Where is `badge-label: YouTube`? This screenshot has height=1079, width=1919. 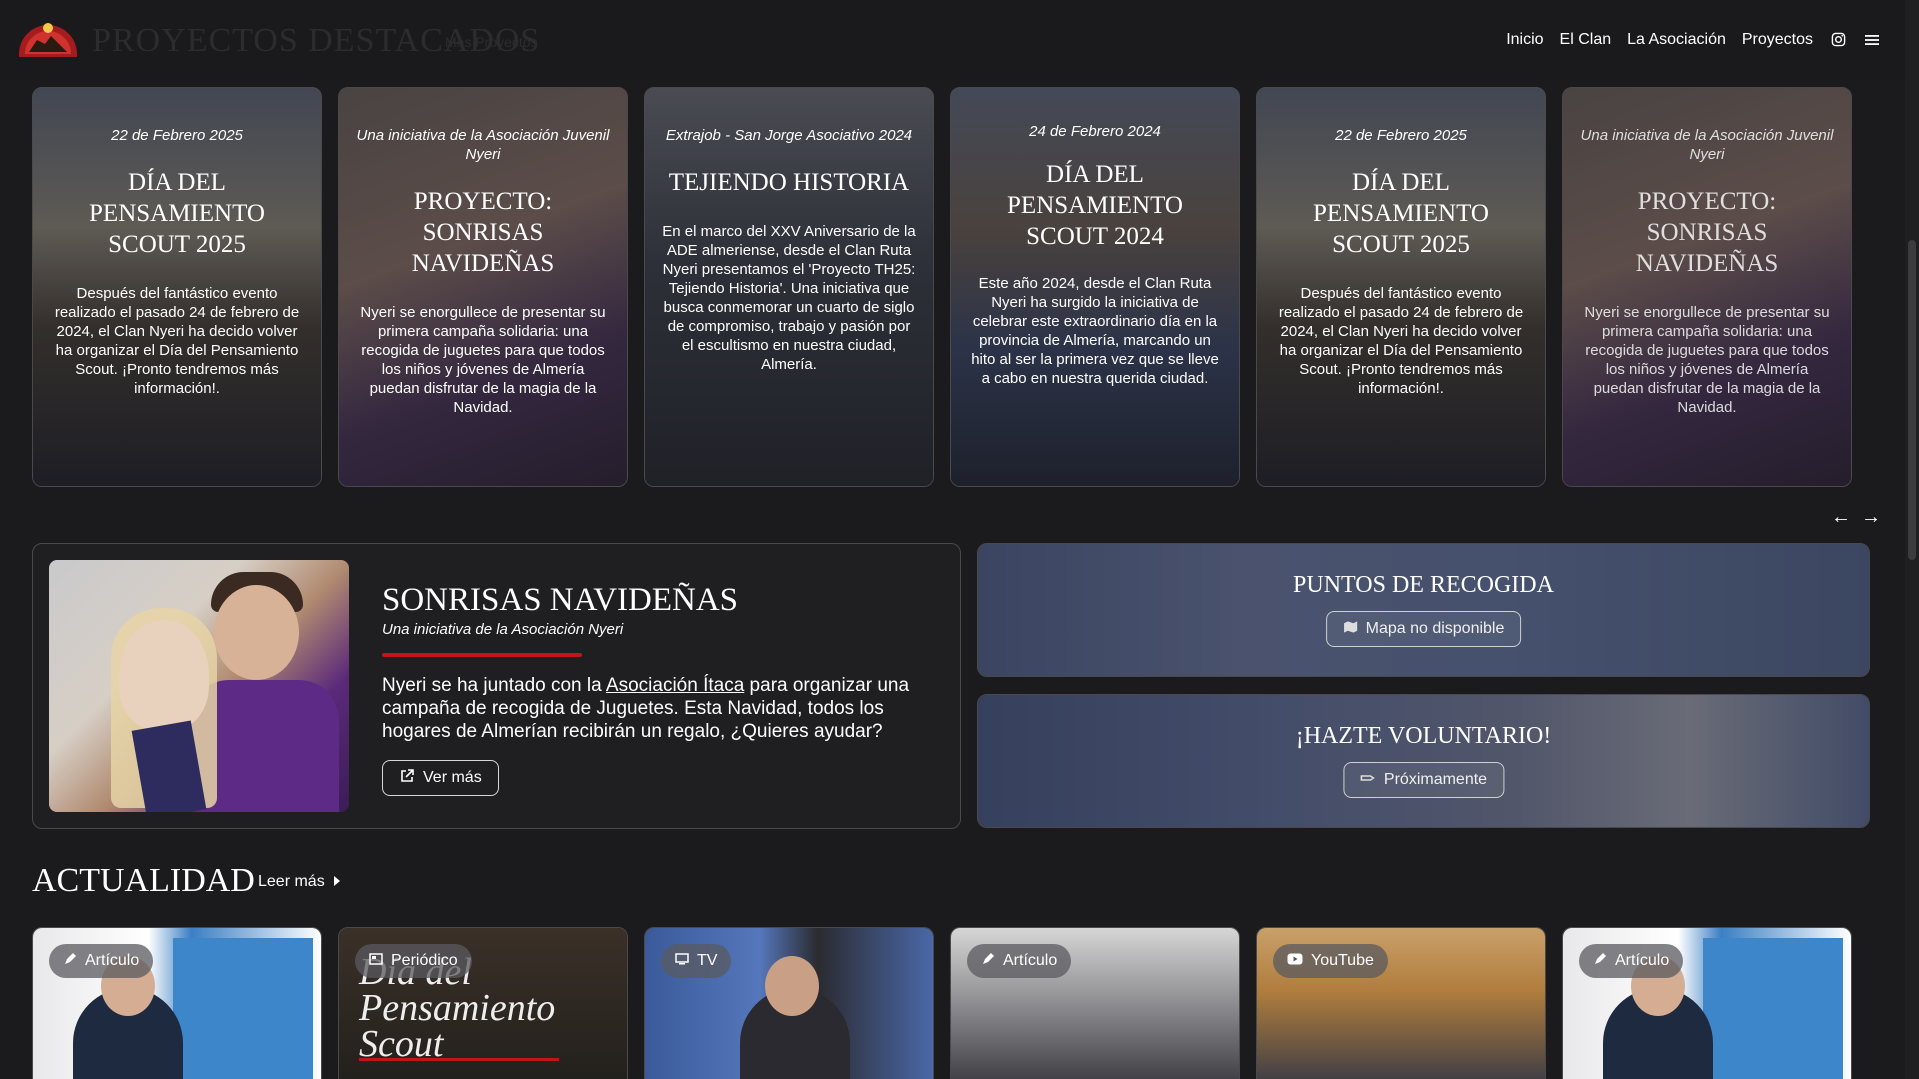
badge-label: YouTube is located at coordinates (1342, 960).